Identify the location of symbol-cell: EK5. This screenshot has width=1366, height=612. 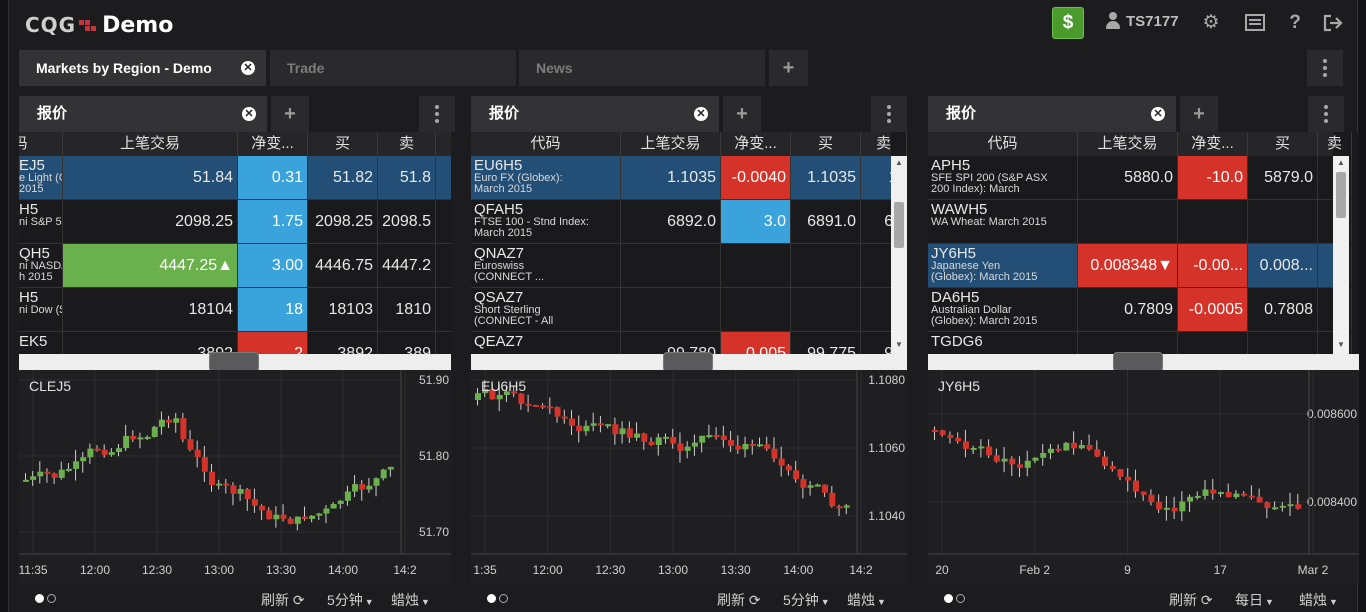
(41, 343).